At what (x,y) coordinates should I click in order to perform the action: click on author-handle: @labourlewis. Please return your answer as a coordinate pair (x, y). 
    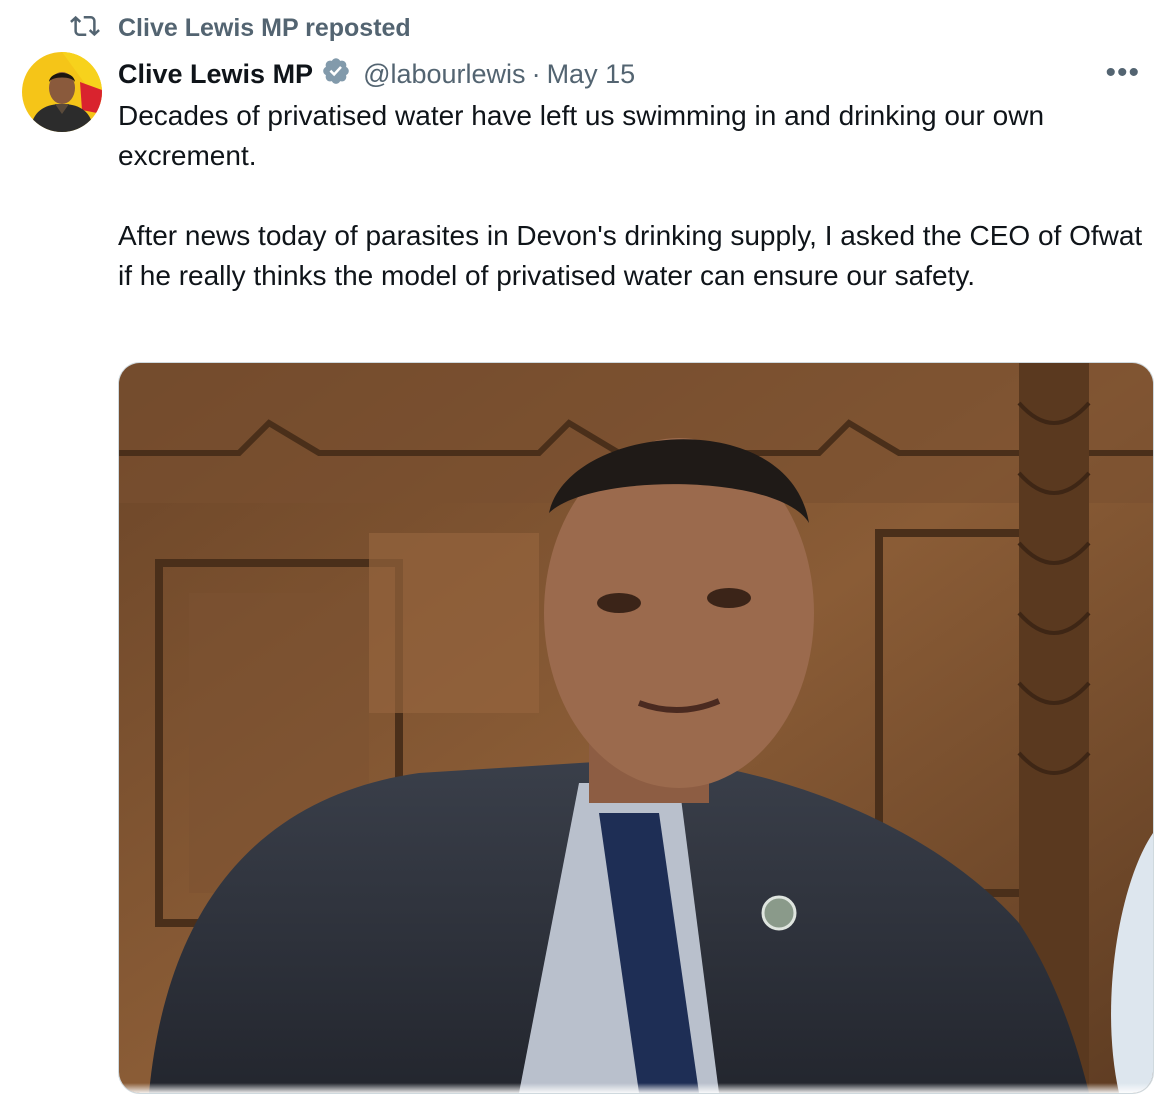
    Looking at the image, I should click on (444, 74).